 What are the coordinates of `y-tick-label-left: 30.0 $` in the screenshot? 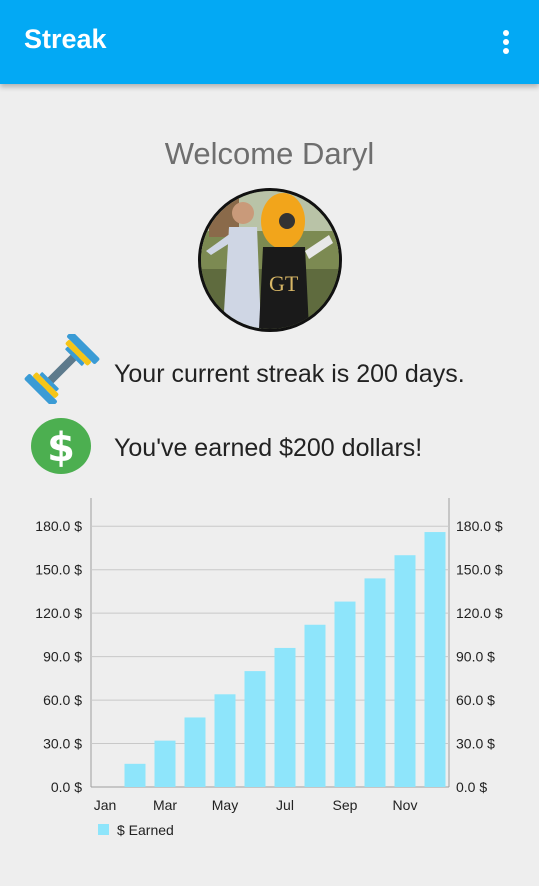 It's located at (62, 744).